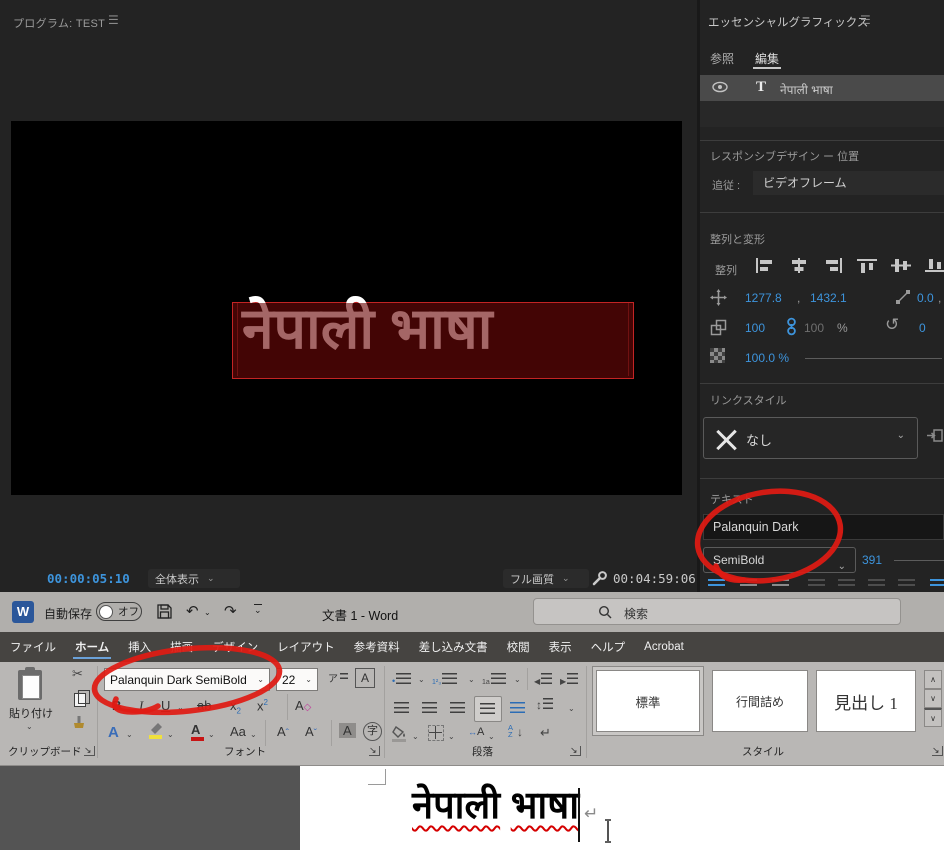 This screenshot has height=850, width=944. Describe the element at coordinates (365, 678) in the screenshot. I see `character-border-button: A` at that location.